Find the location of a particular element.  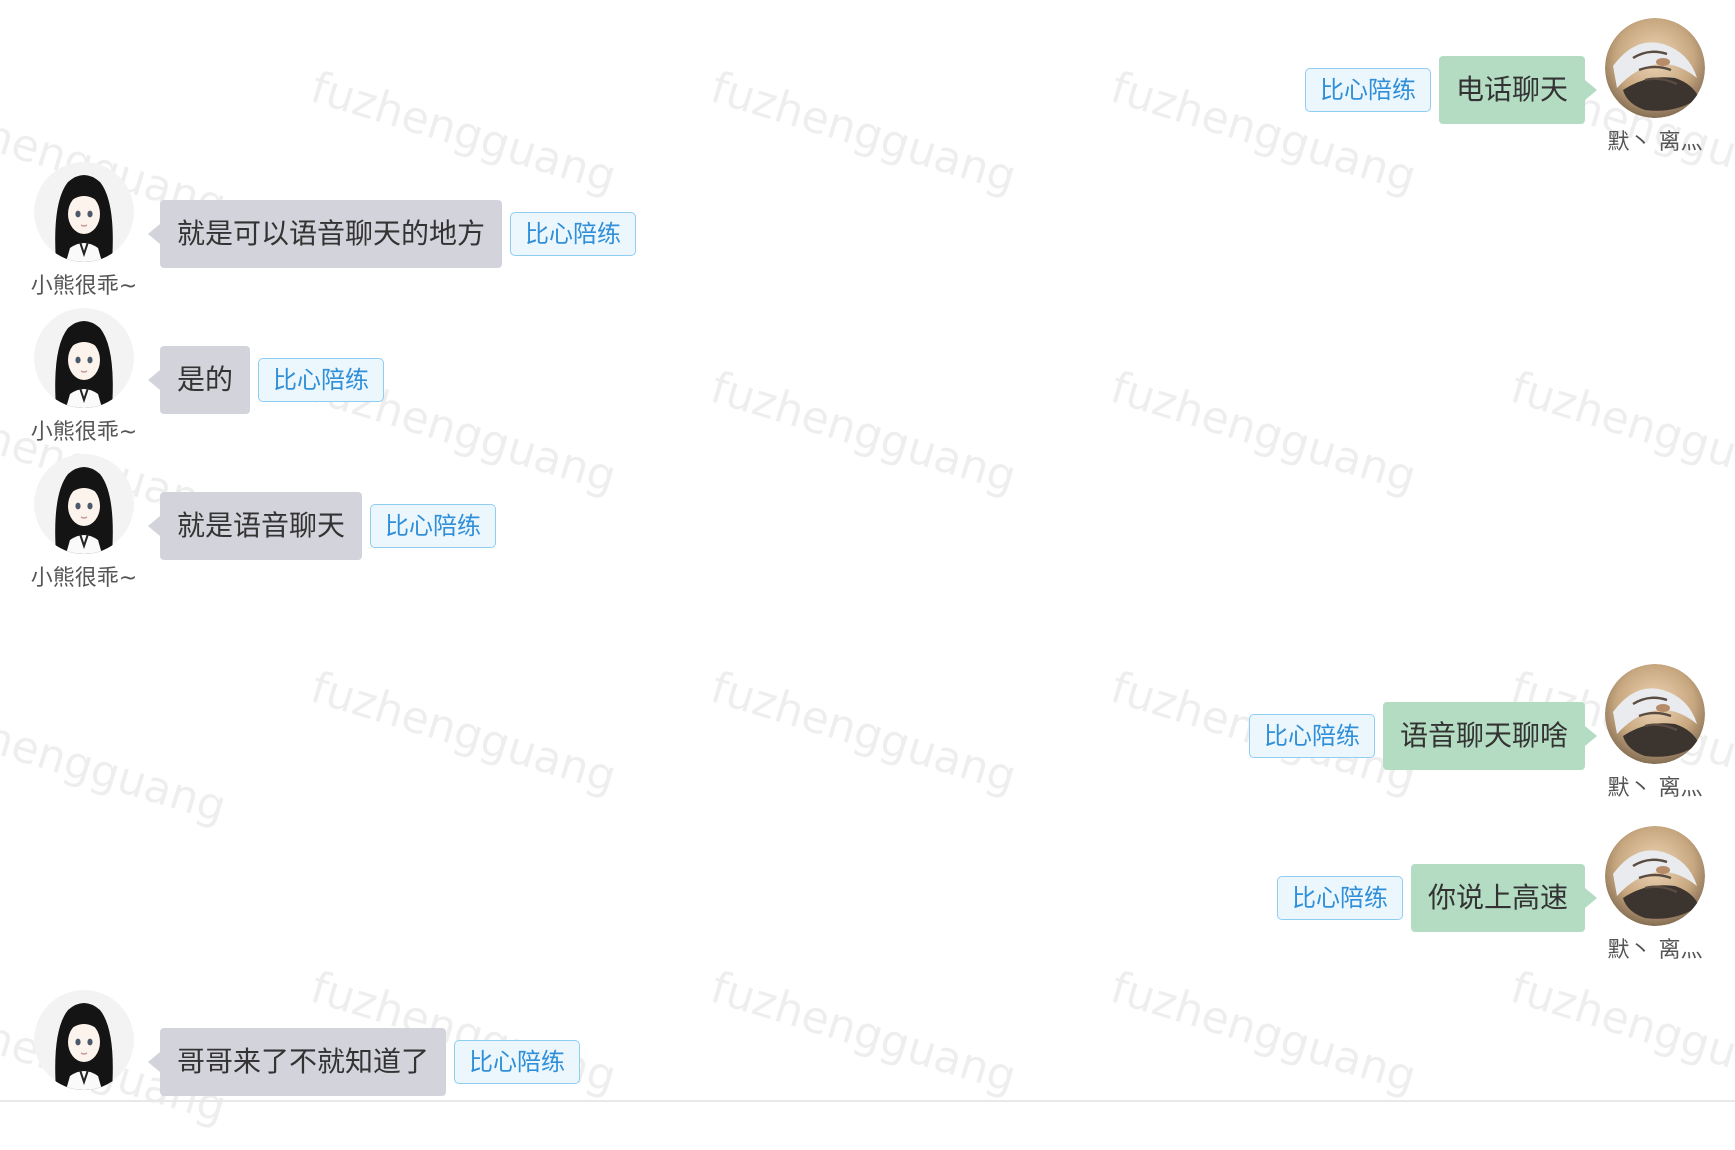

message-content: 就是语音聊天 比心陪练 is located at coordinates (322, 526).